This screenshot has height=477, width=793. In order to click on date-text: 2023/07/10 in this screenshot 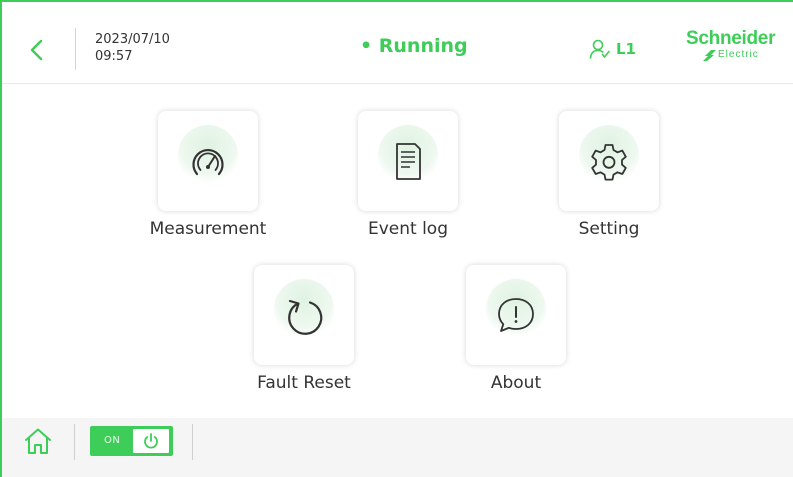, I will do `click(132, 39)`.